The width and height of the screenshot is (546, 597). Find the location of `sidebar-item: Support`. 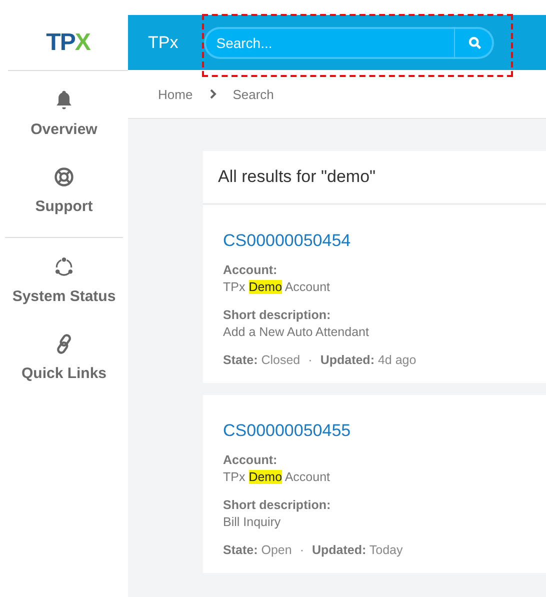

sidebar-item: Support is located at coordinates (64, 186).